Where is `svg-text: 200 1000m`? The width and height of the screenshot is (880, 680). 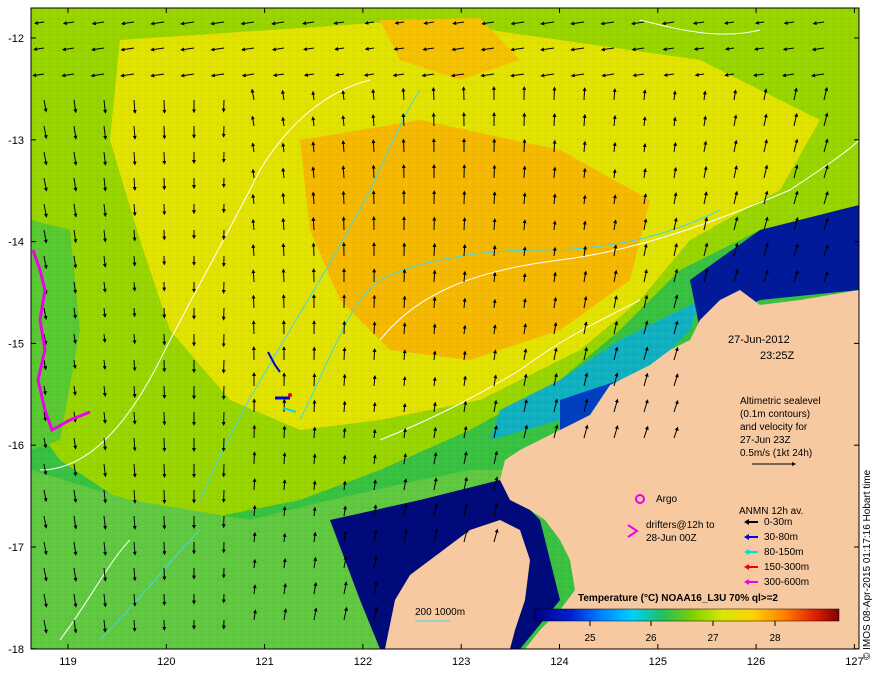 svg-text: 200 1000m is located at coordinates (440, 612).